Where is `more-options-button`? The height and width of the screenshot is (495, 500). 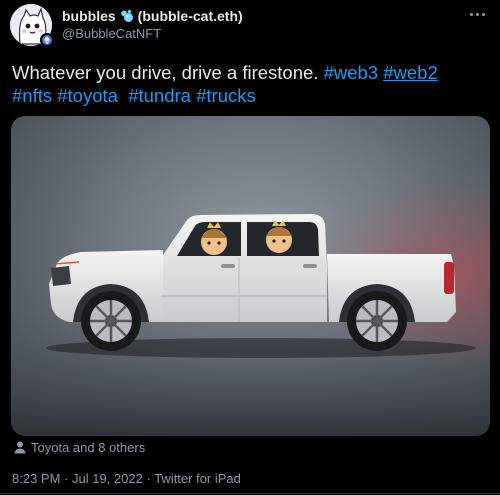
more-options-button is located at coordinates (477, 14).